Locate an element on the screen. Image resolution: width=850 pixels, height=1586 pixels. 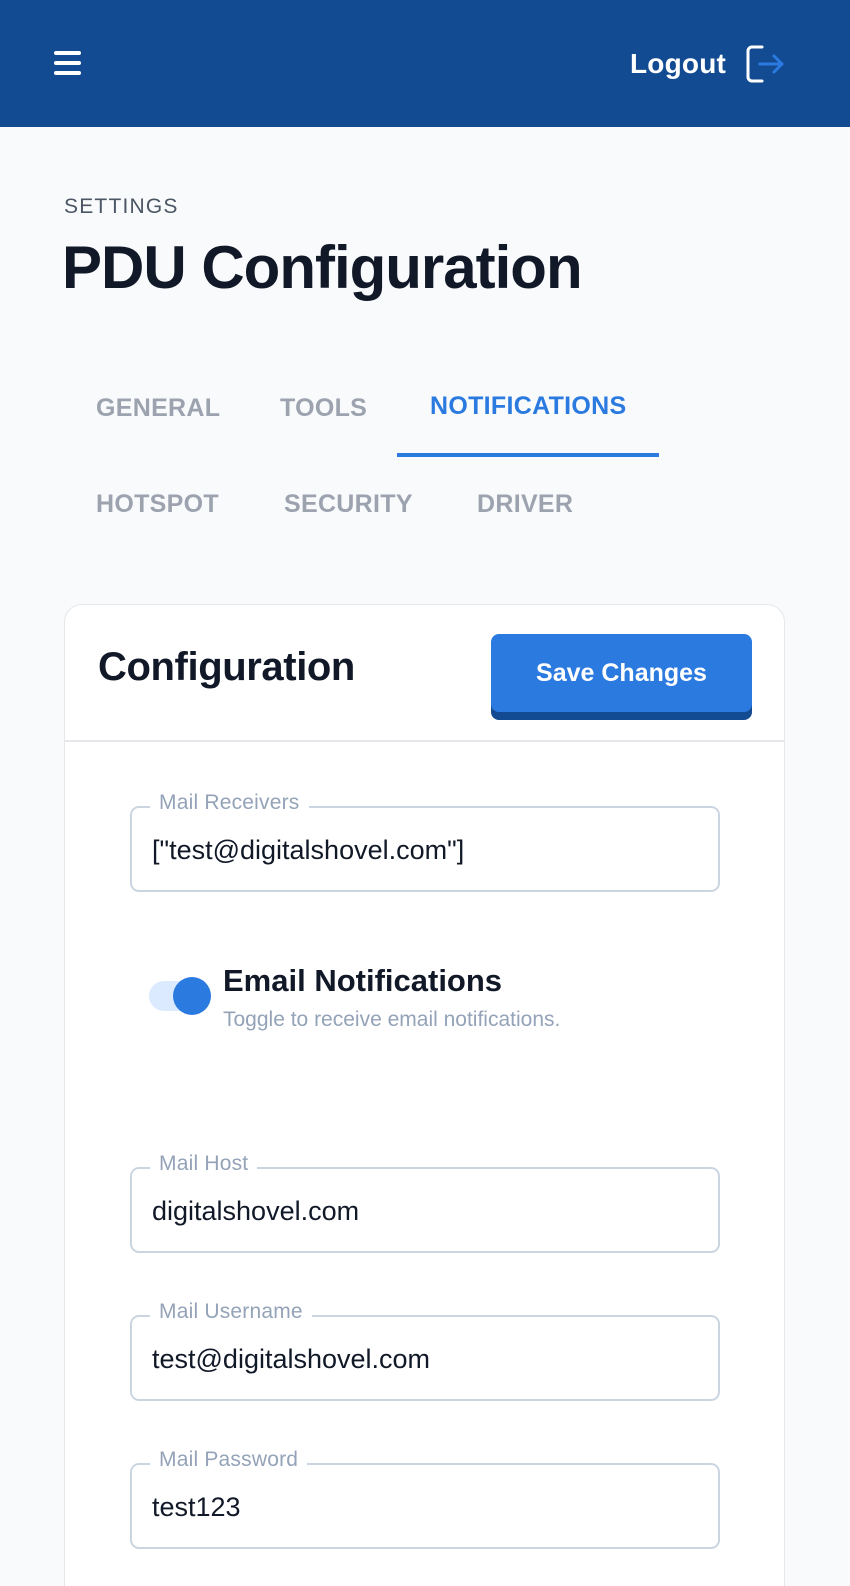
email-notifications-toggle is located at coordinates (180, 996).